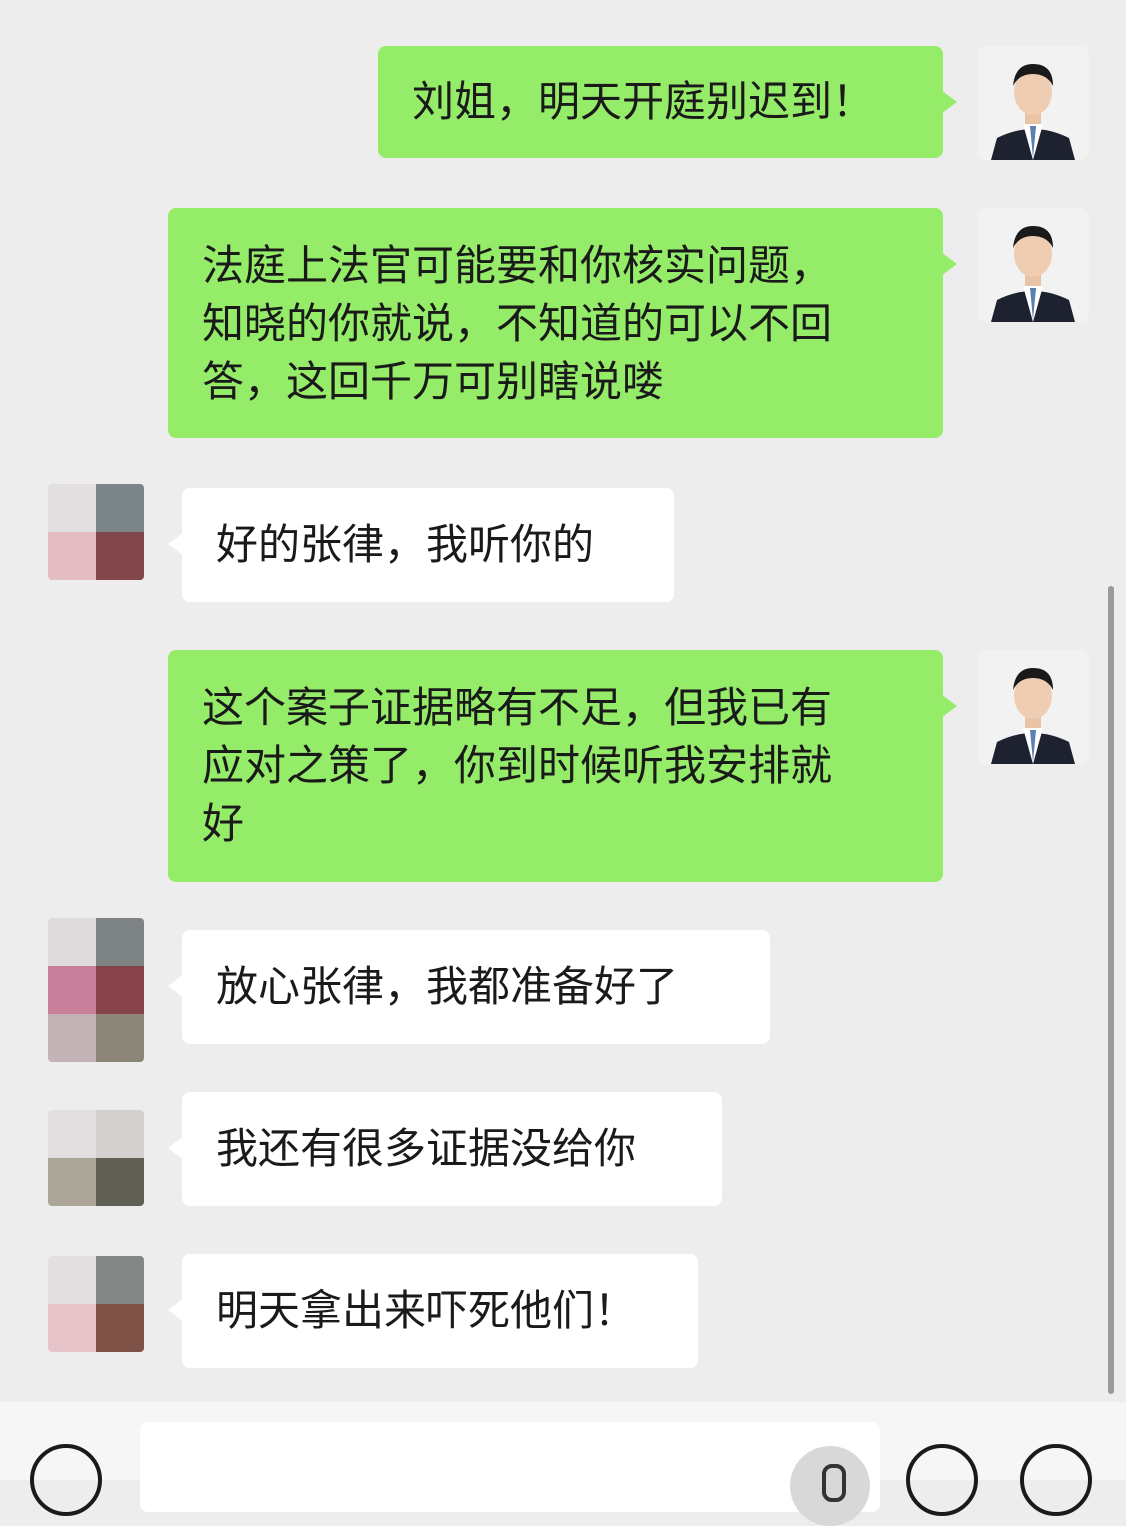 This screenshot has height=1526, width=1126. What do you see at coordinates (1056, 1480) in the screenshot?
I see `plus-icon` at bounding box center [1056, 1480].